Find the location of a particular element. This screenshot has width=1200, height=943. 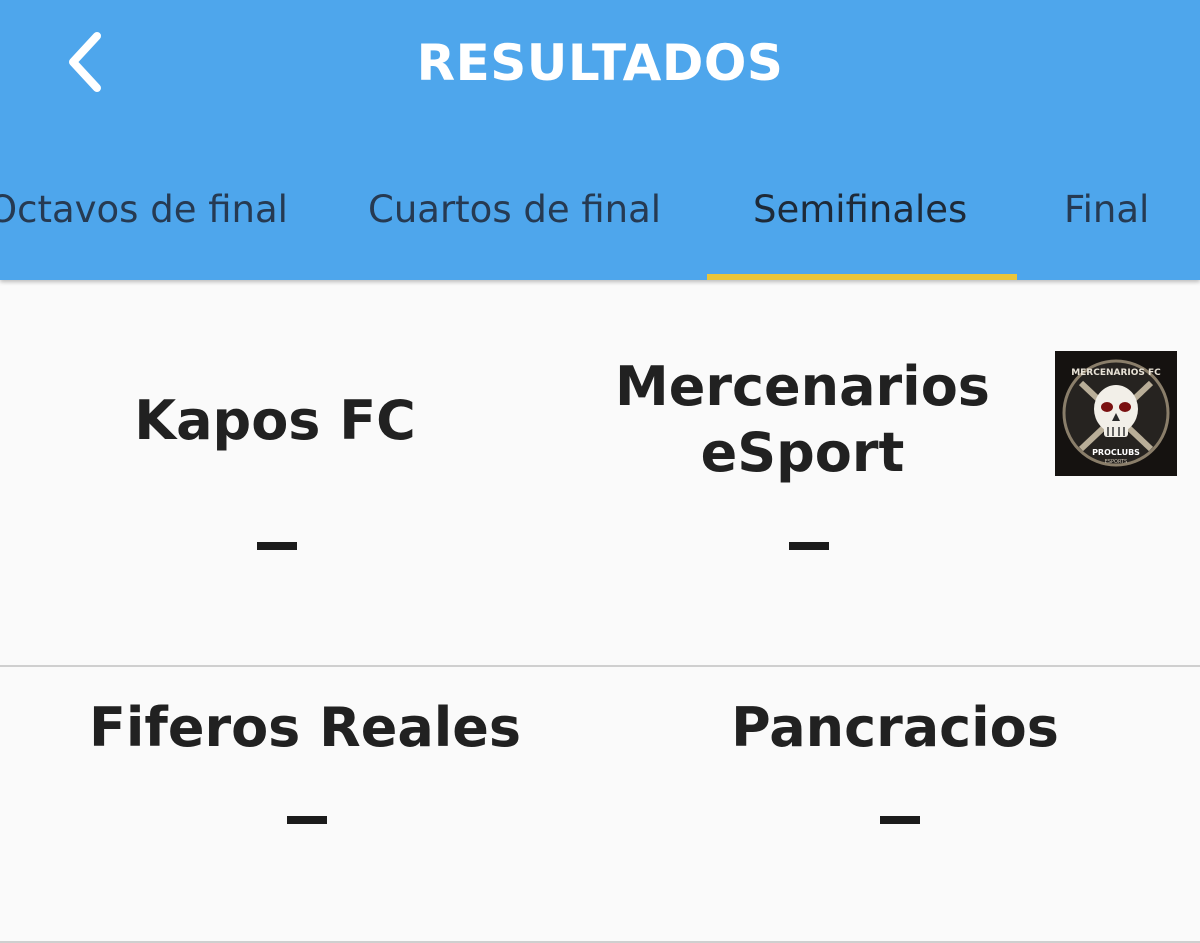

logo-subtext: PROCLUBS is located at coordinates (1116, 452).